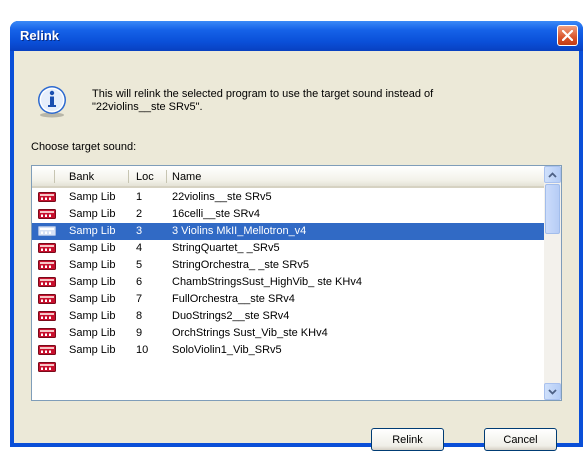 The image size is (587, 451). I want to click on info-icon, so click(52, 102).